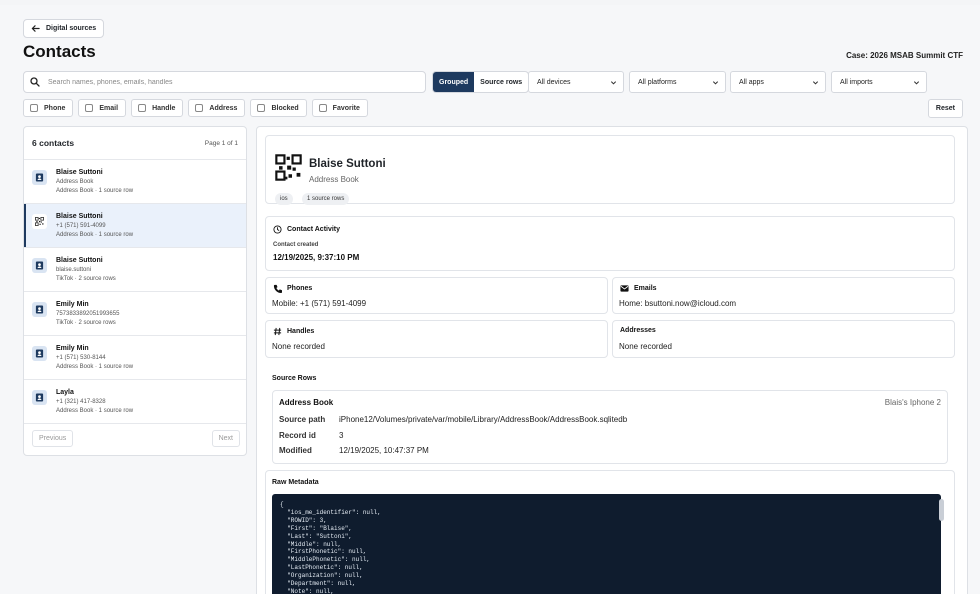 This screenshot has height=594, width=980. Describe the element at coordinates (912, 402) in the screenshot. I see `device-name: Blais's Iphone 2` at that location.